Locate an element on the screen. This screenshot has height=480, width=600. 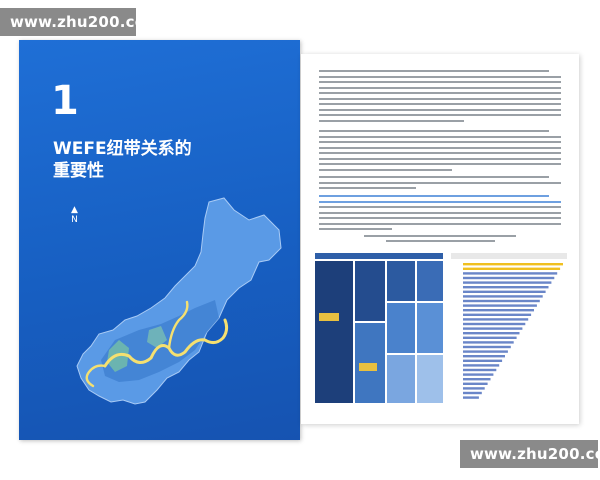
figure-caption is located at coordinates (440, 238).